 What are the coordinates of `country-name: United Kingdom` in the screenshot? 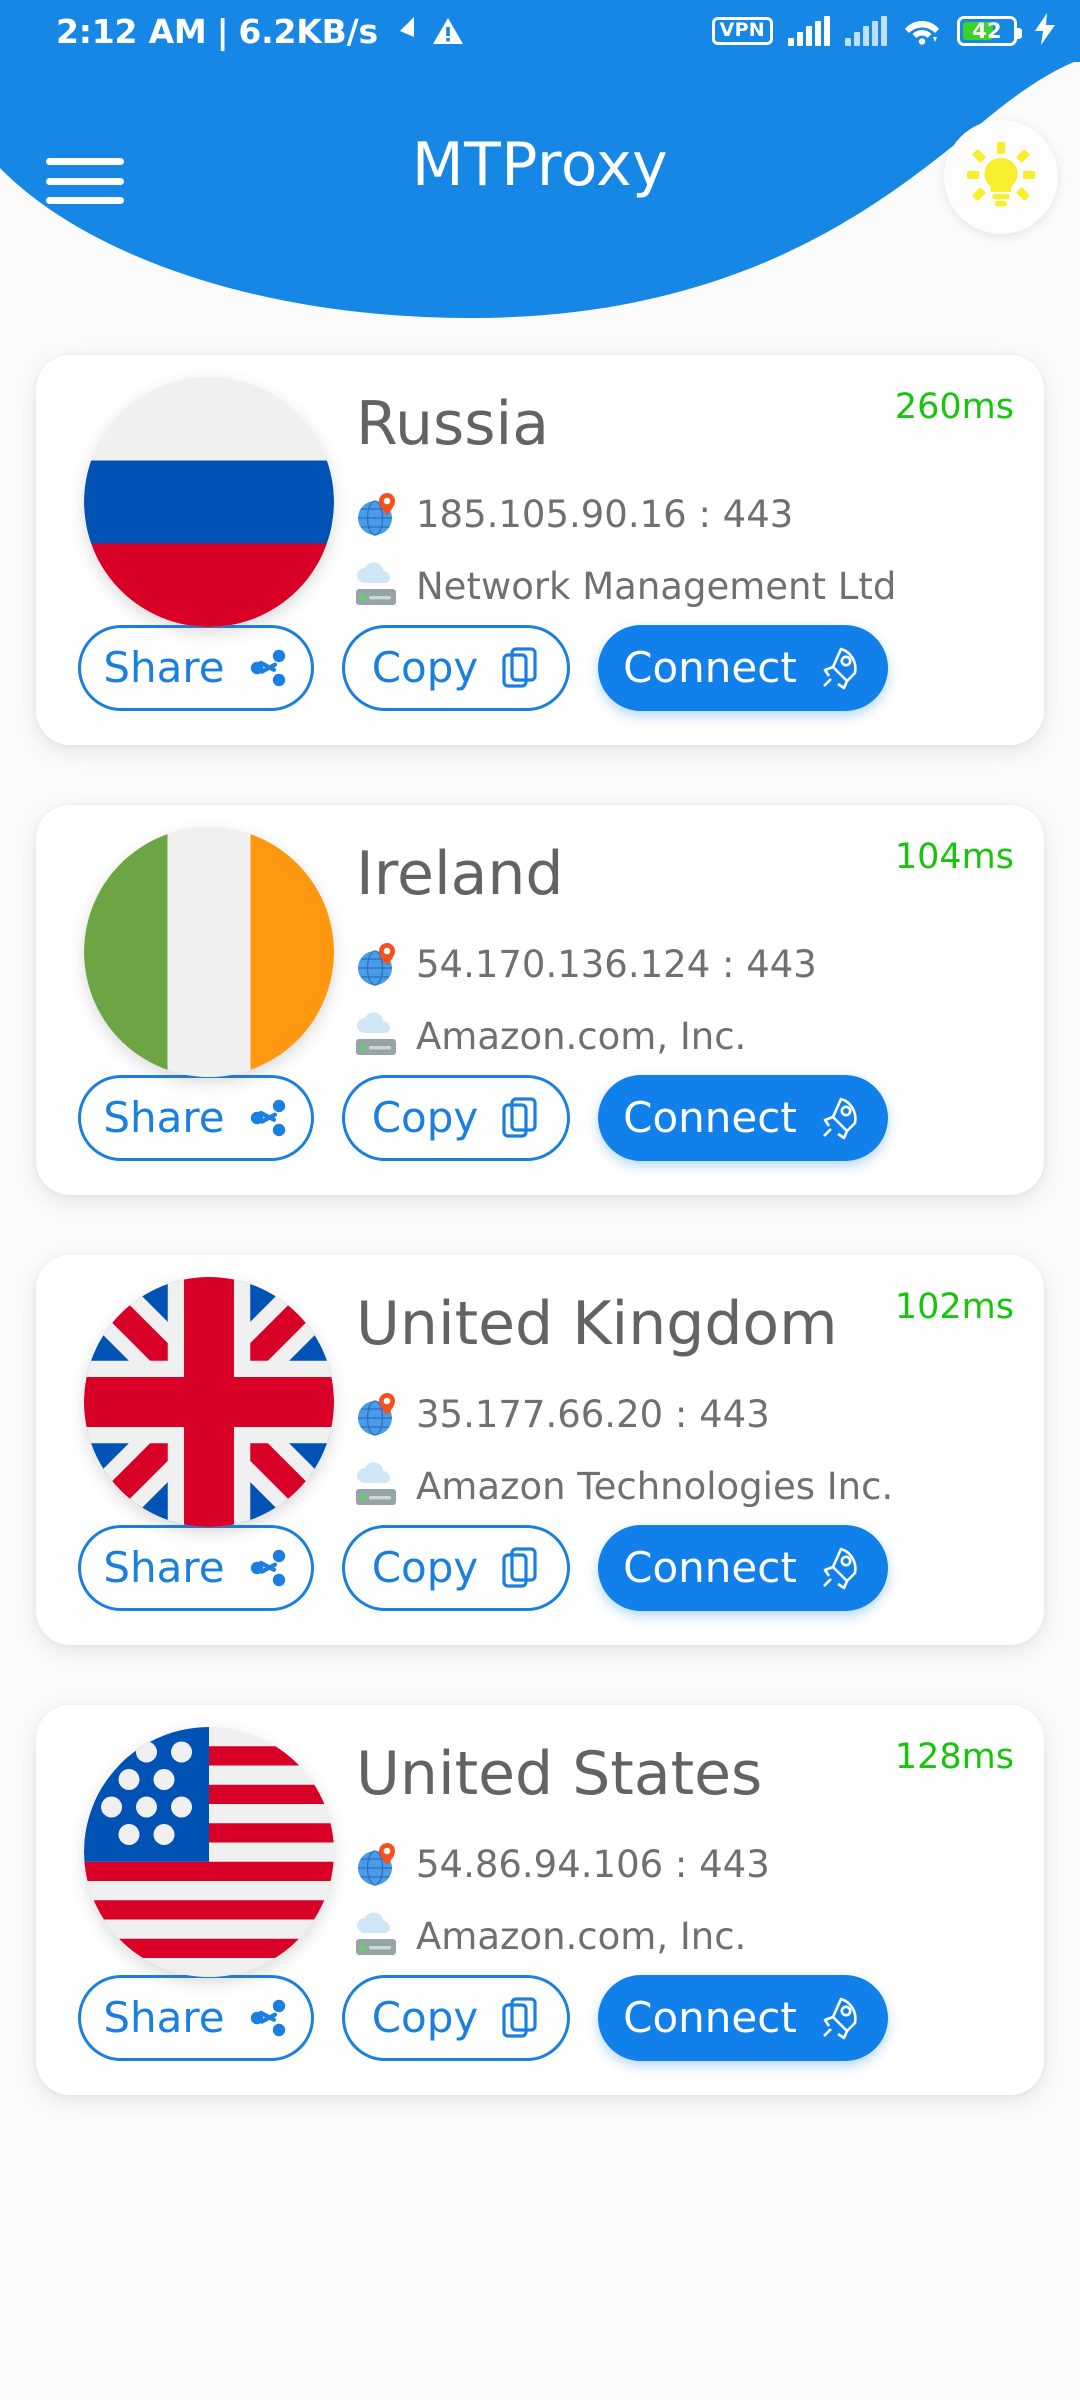 It's located at (597, 1324).